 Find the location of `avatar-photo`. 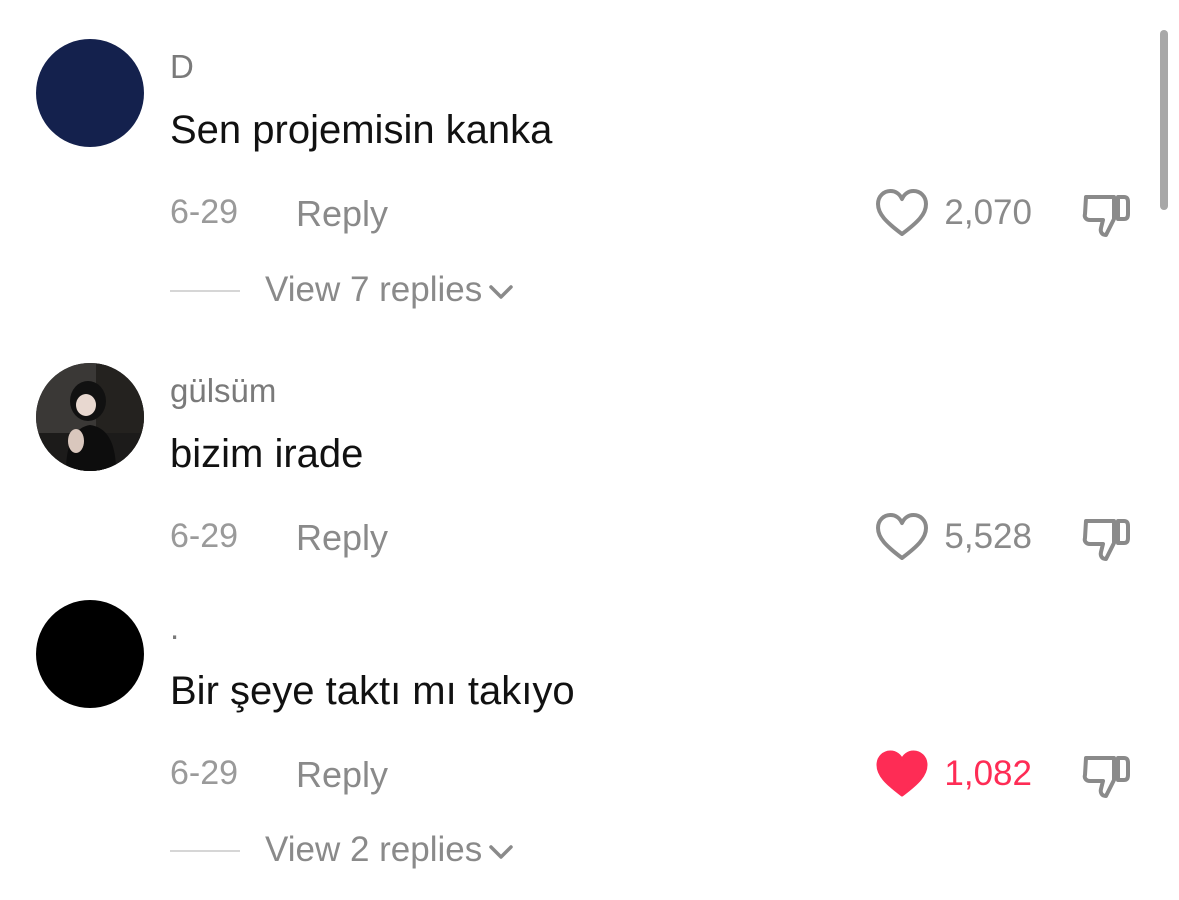

avatar-photo is located at coordinates (90, 417).